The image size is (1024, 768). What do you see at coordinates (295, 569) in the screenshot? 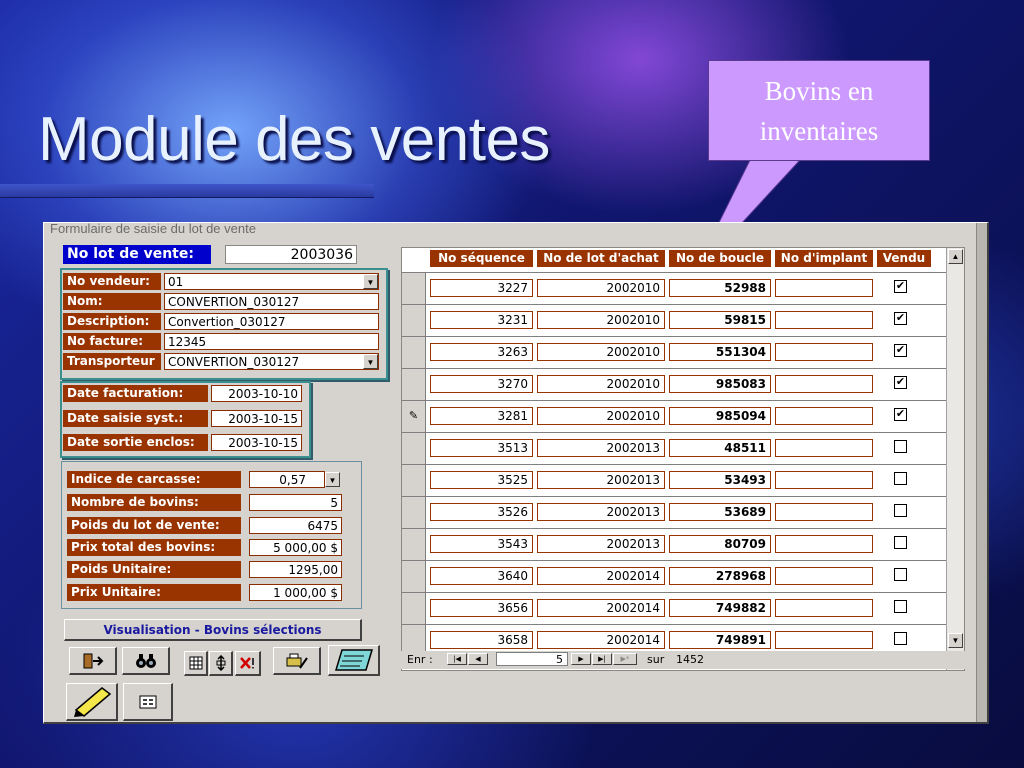
I see `unit-weight-field: 1295,00` at bounding box center [295, 569].